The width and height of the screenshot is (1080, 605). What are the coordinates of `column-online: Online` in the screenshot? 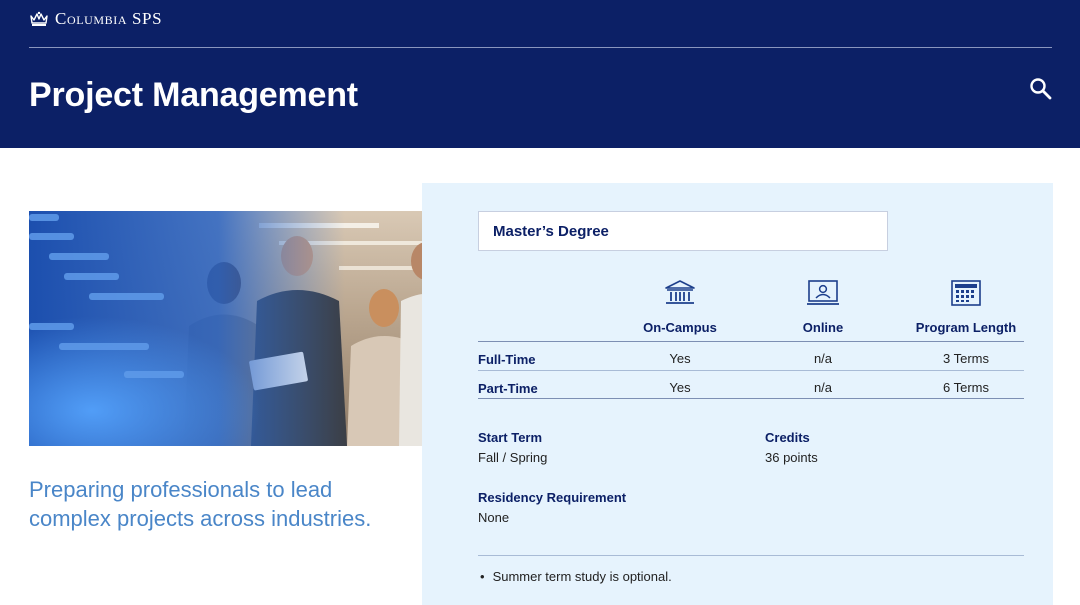 It's located at (823, 307).